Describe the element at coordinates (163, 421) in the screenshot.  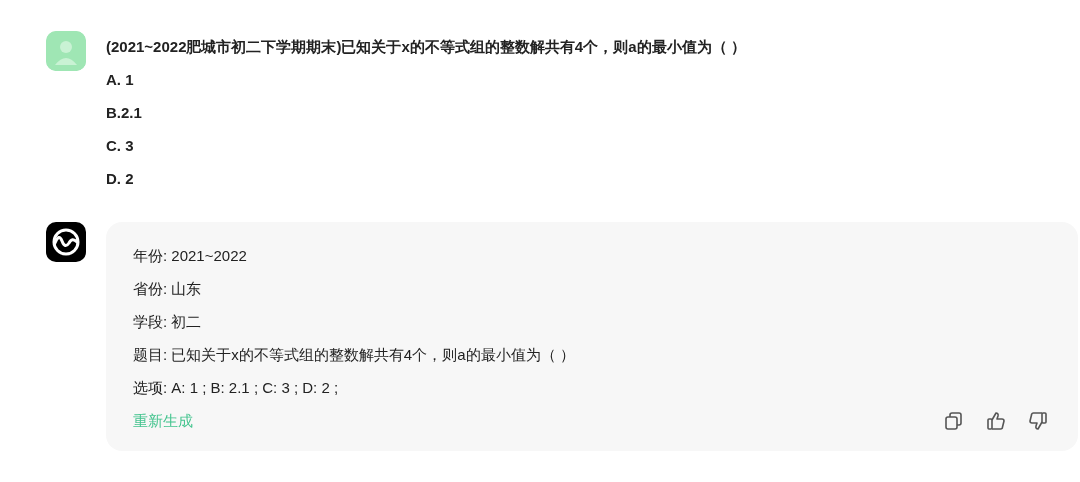
I see `regenerate-link: 重新生成` at that location.